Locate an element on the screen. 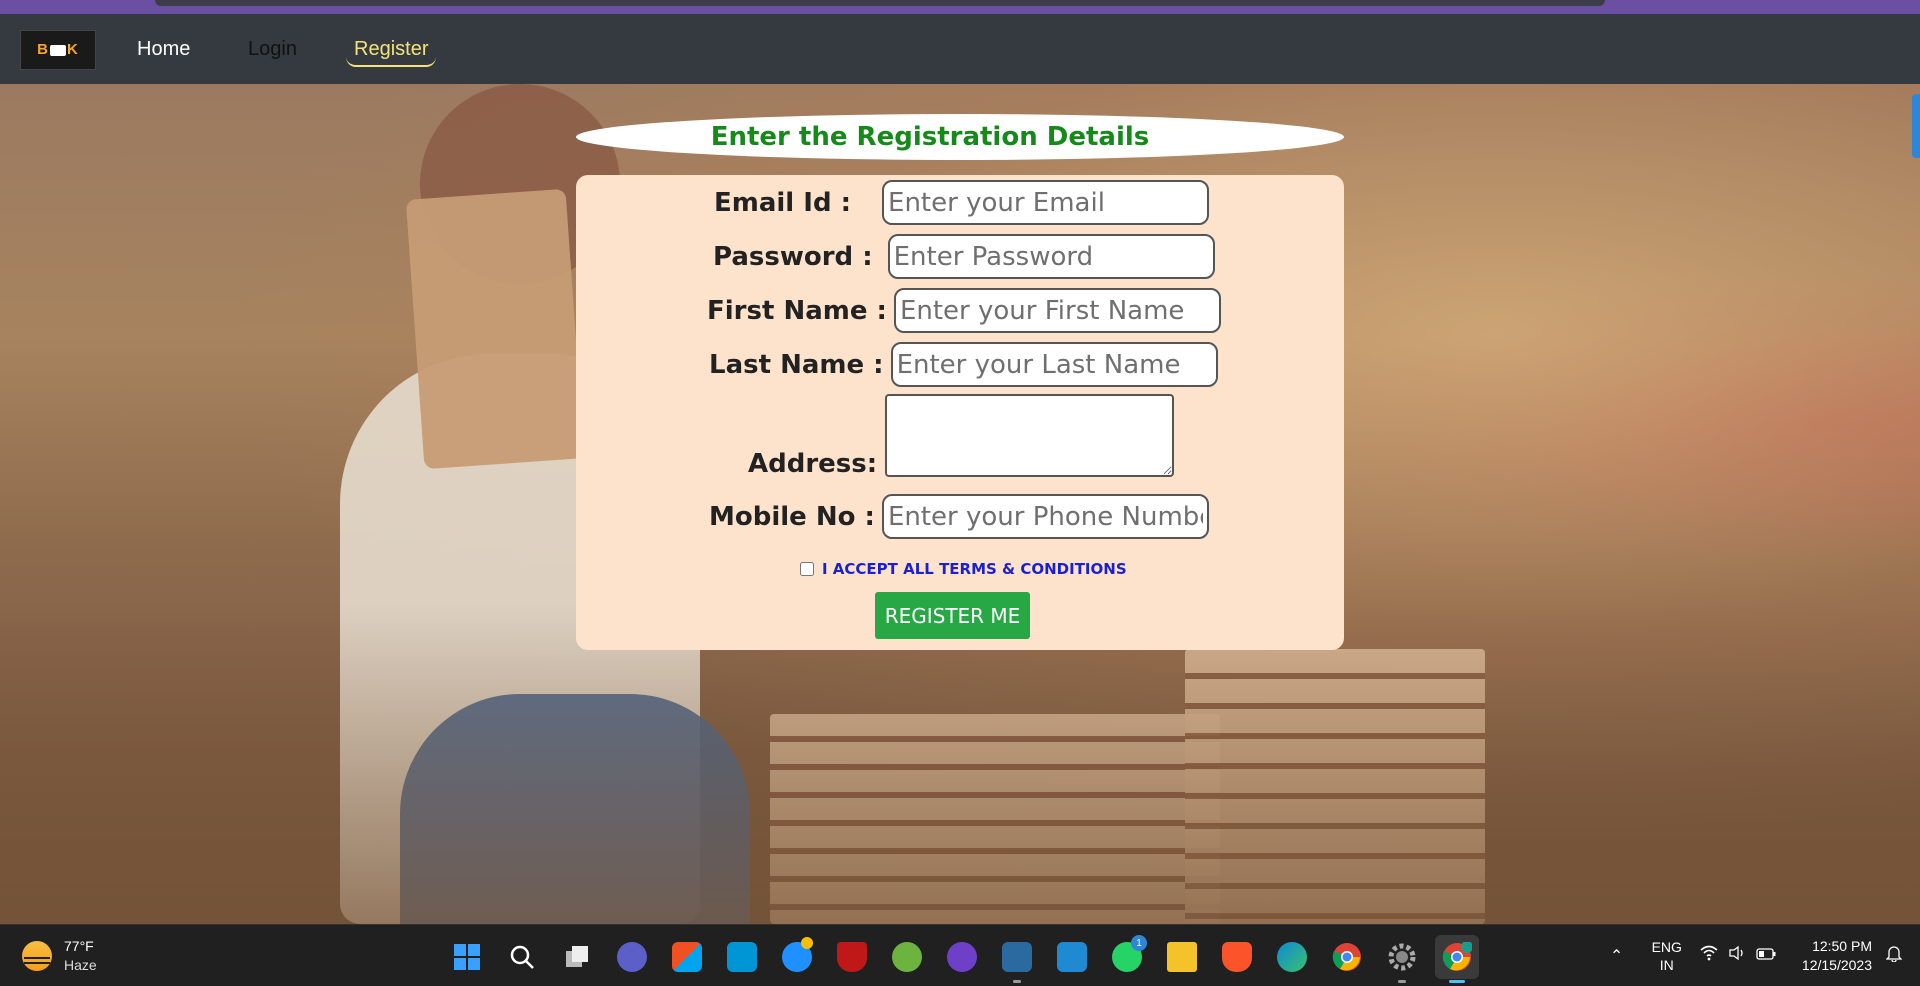 The height and width of the screenshot is (986, 1920). taskbar: 77°F Haze 1 ⌃ ENG IN 12:50 PM 12/15/2023 is located at coordinates (960, 955).